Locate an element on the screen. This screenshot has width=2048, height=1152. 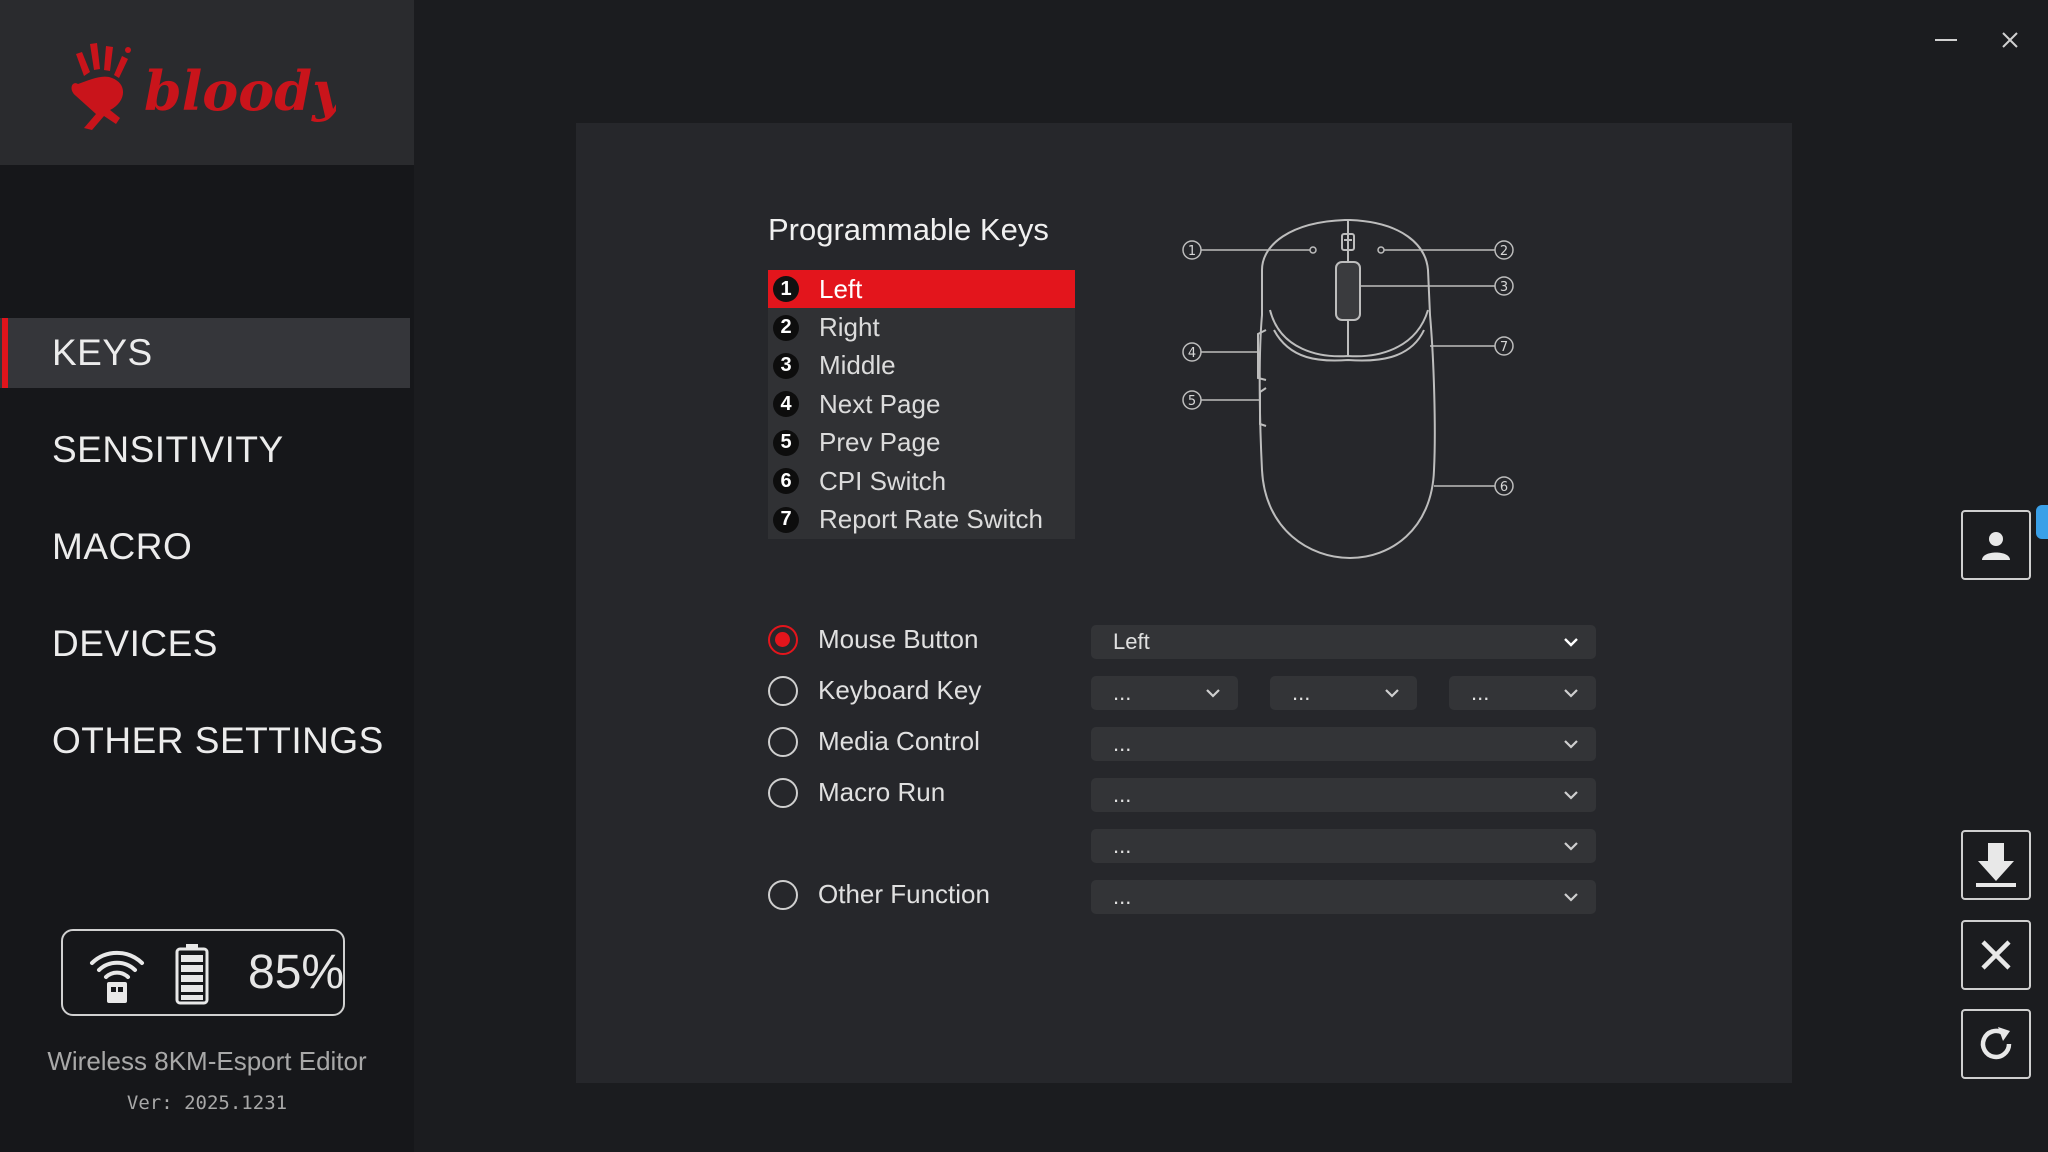
option-label: Other Function is located at coordinates (904, 894).